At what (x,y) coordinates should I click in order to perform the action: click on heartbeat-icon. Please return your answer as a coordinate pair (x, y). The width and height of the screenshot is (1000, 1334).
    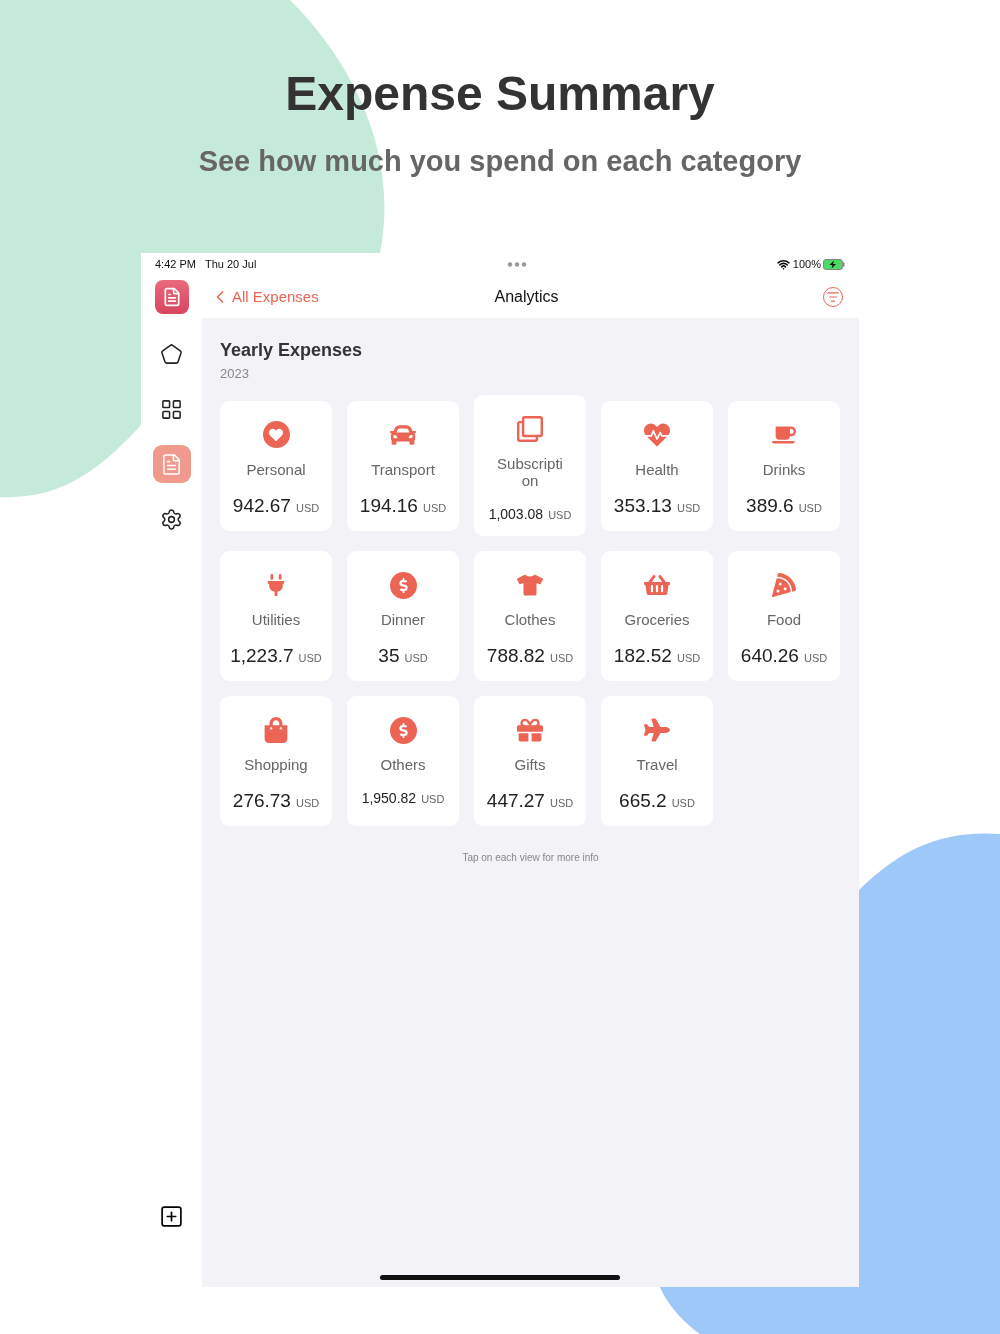
    Looking at the image, I should click on (657, 434).